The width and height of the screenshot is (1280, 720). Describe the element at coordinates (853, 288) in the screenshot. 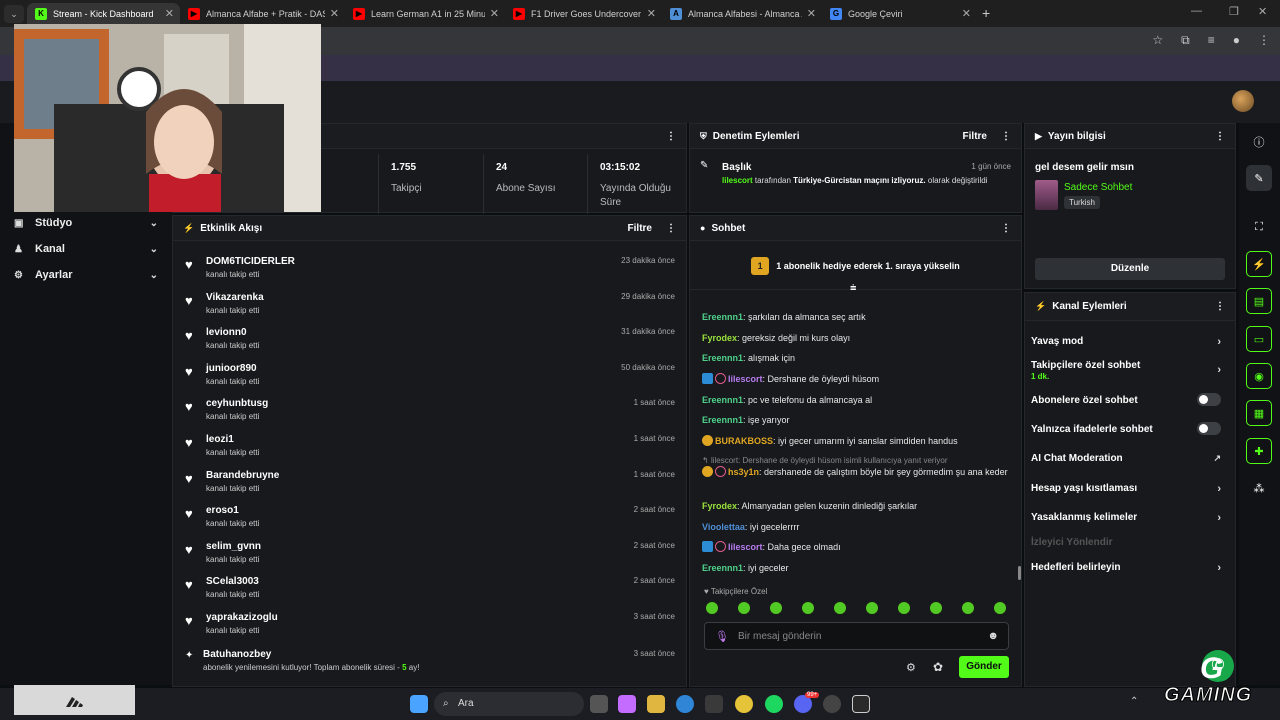

I see `pinned-collapse-icon: ⩧` at that location.